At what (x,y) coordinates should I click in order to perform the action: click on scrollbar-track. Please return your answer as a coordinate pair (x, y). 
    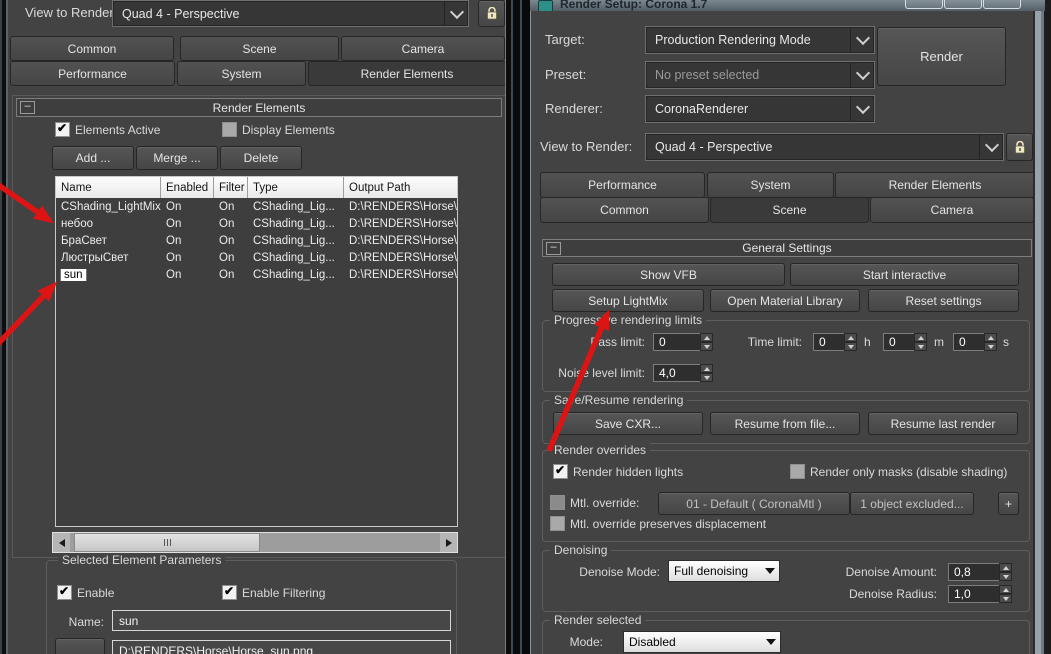
    Looking at the image, I should click on (255, 542).